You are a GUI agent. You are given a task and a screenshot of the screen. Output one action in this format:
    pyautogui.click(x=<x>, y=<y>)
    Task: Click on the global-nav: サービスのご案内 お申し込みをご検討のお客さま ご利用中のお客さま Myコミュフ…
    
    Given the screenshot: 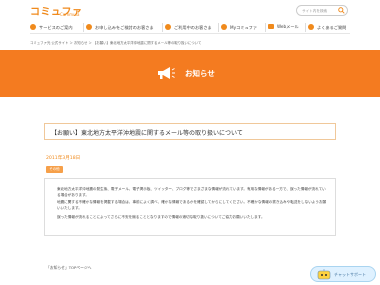 What is the action you would take?
    pyautogui.click(x=190, y=28)
    